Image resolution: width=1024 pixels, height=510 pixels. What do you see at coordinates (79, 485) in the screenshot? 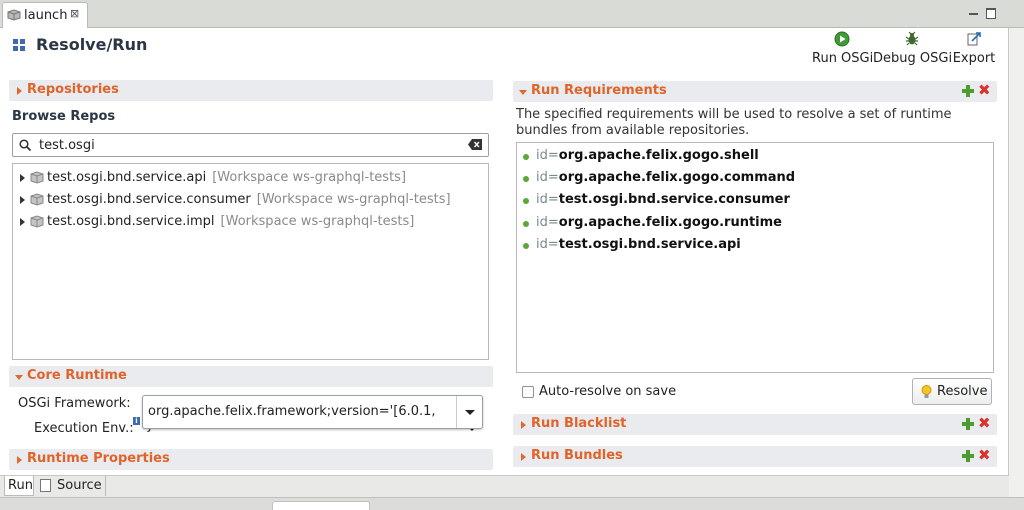
I see `tab-source-label: Source` at bounding box center [79, 485].